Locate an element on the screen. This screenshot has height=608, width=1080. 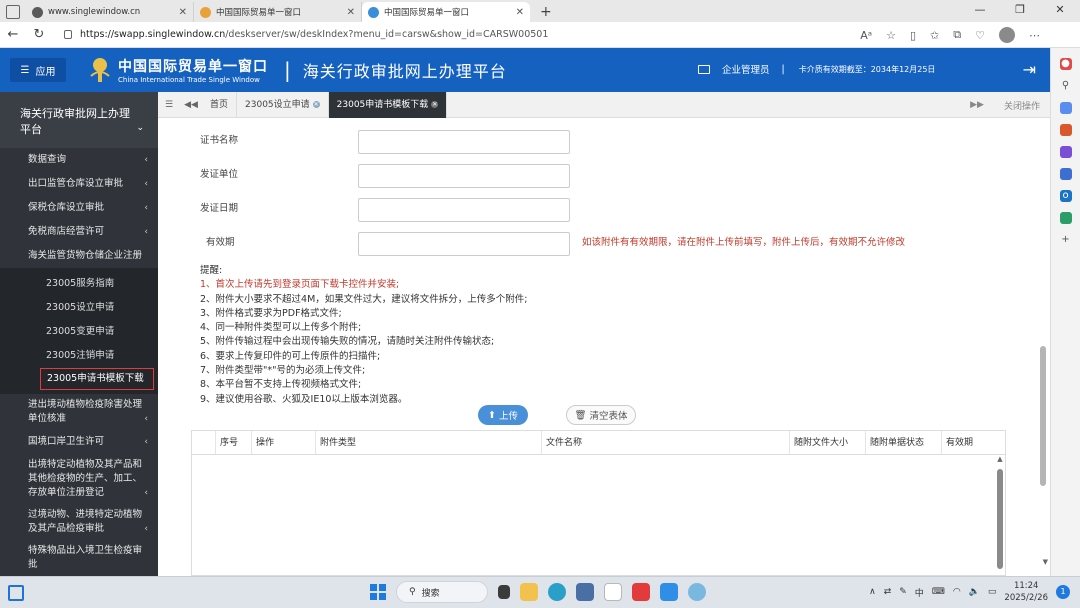
cloud-app-icon is located at coordinates (669, 592).